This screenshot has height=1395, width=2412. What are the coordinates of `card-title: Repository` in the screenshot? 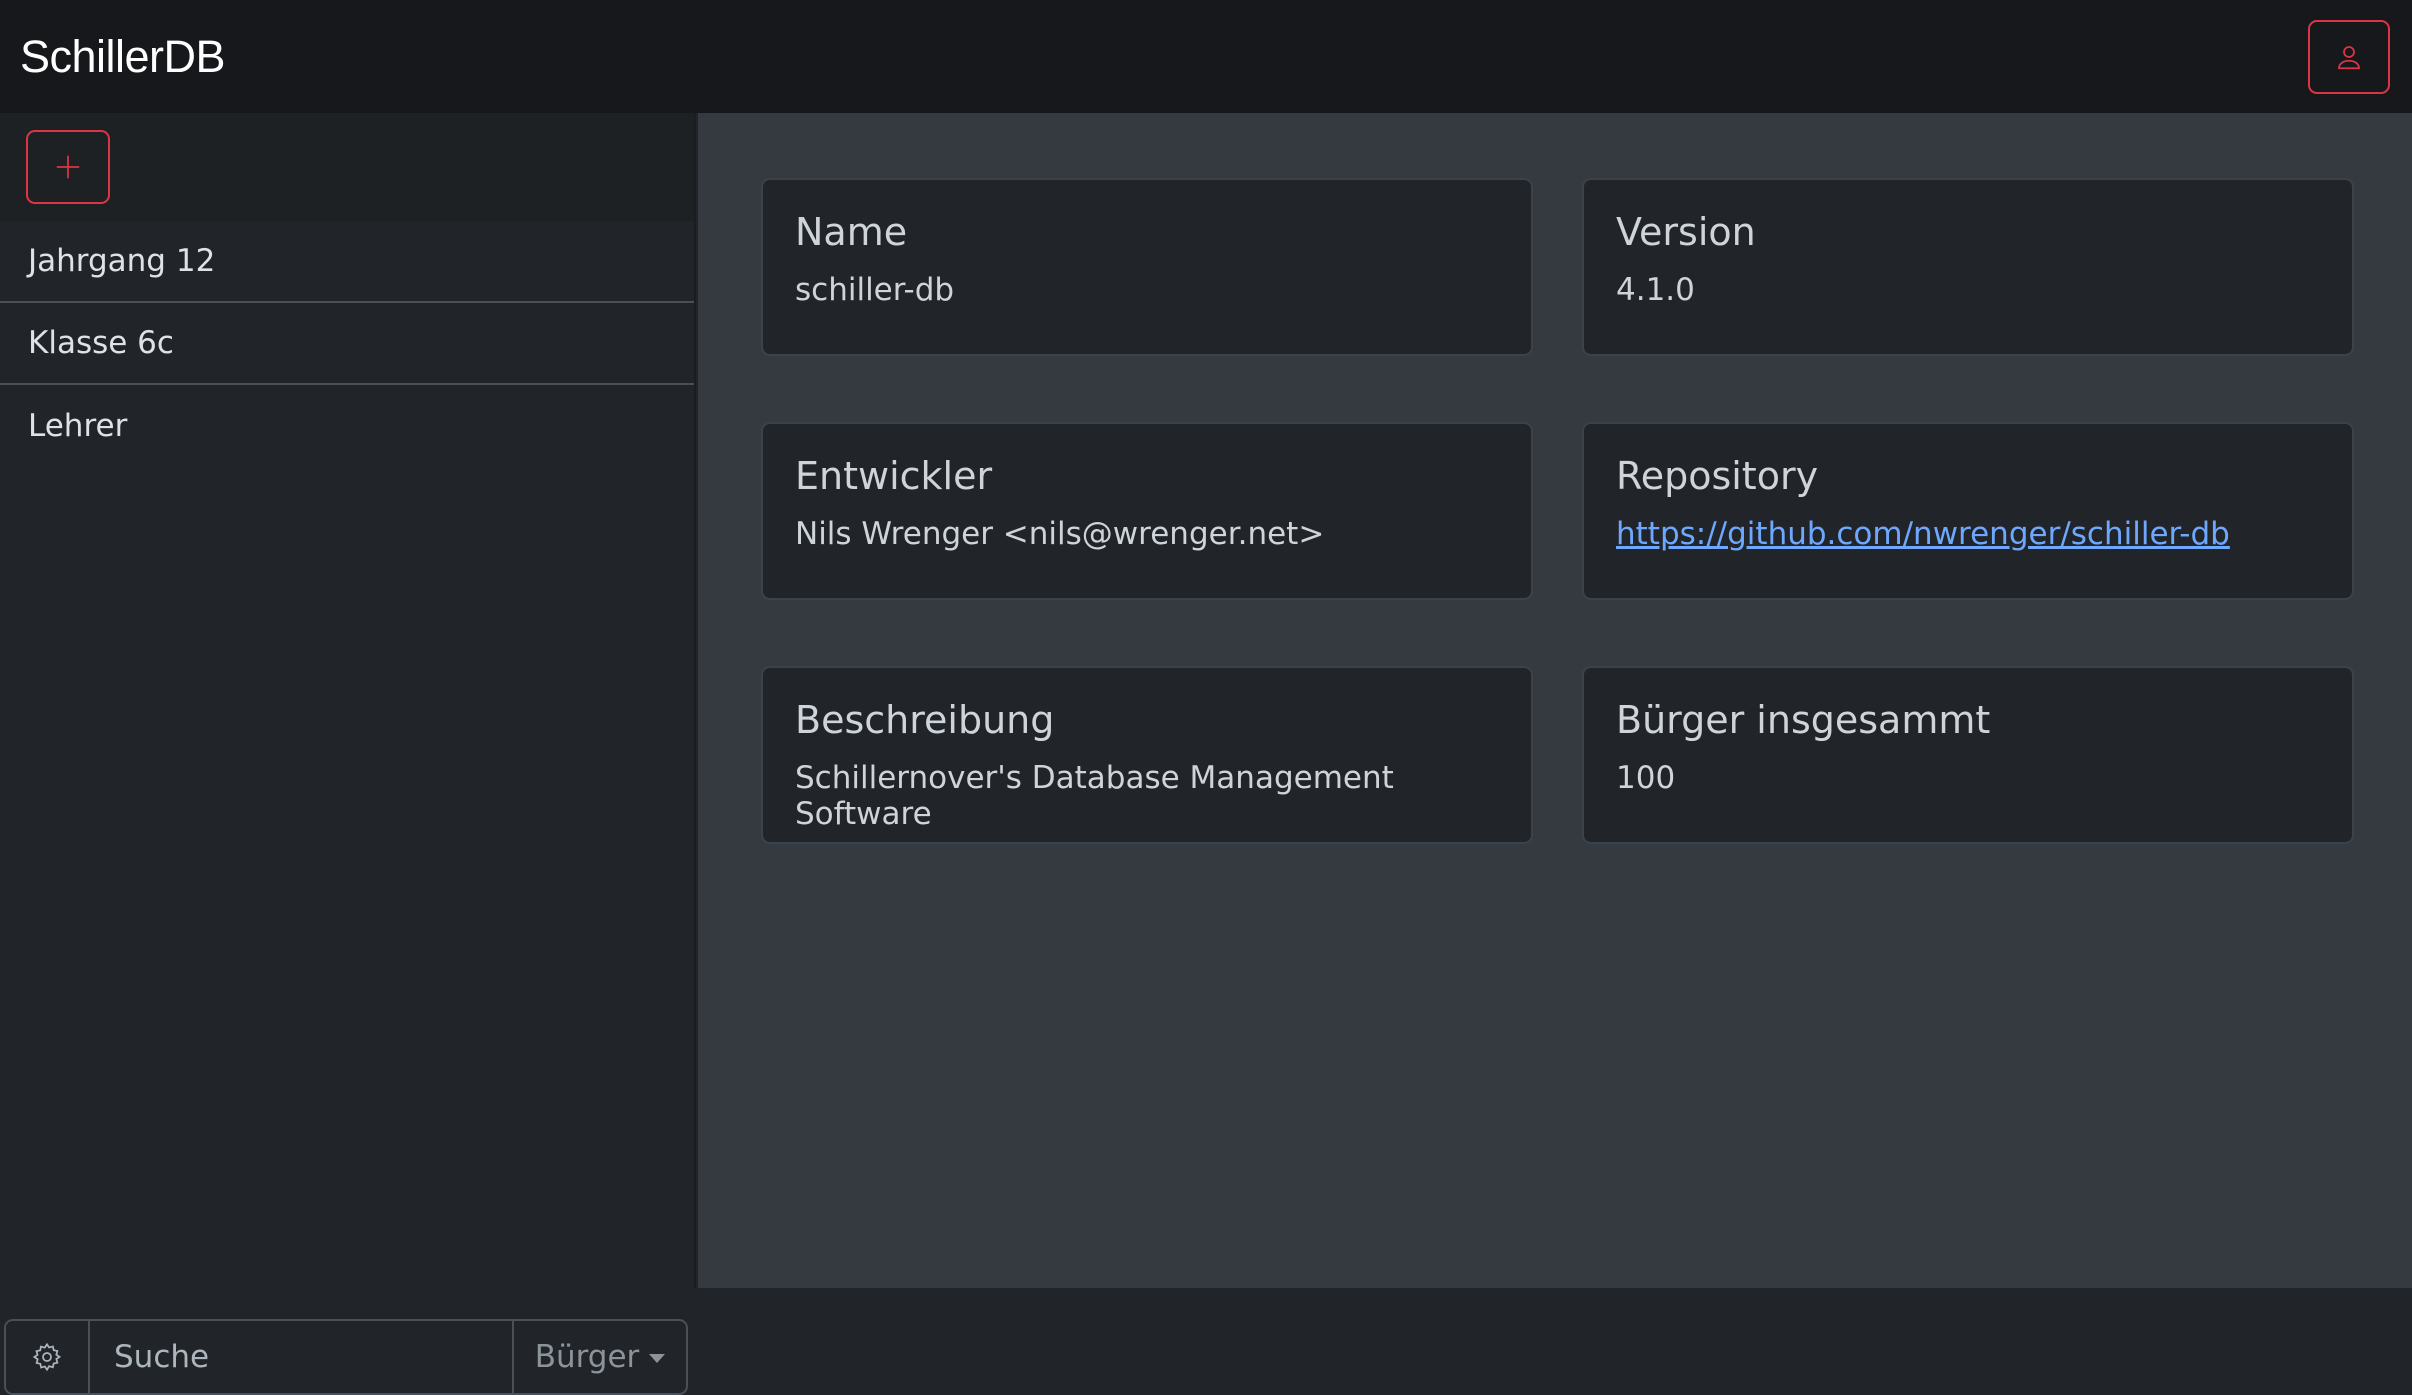 It's located at (1717, 476).